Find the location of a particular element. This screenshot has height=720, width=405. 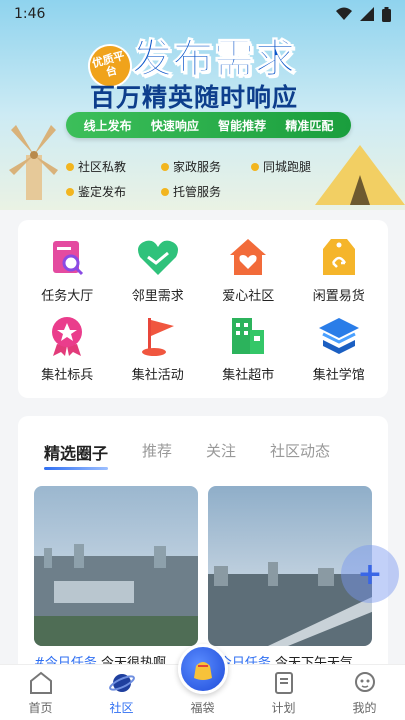

plan-icon is located at coordinates (283, 683).